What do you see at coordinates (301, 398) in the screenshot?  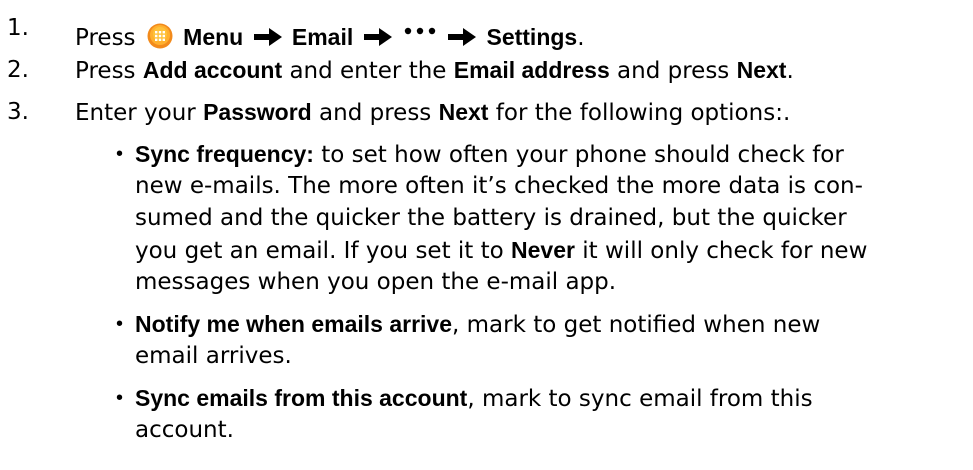 I see `option-3-title: Sync emails from this account` at bounding box center [301, 398].